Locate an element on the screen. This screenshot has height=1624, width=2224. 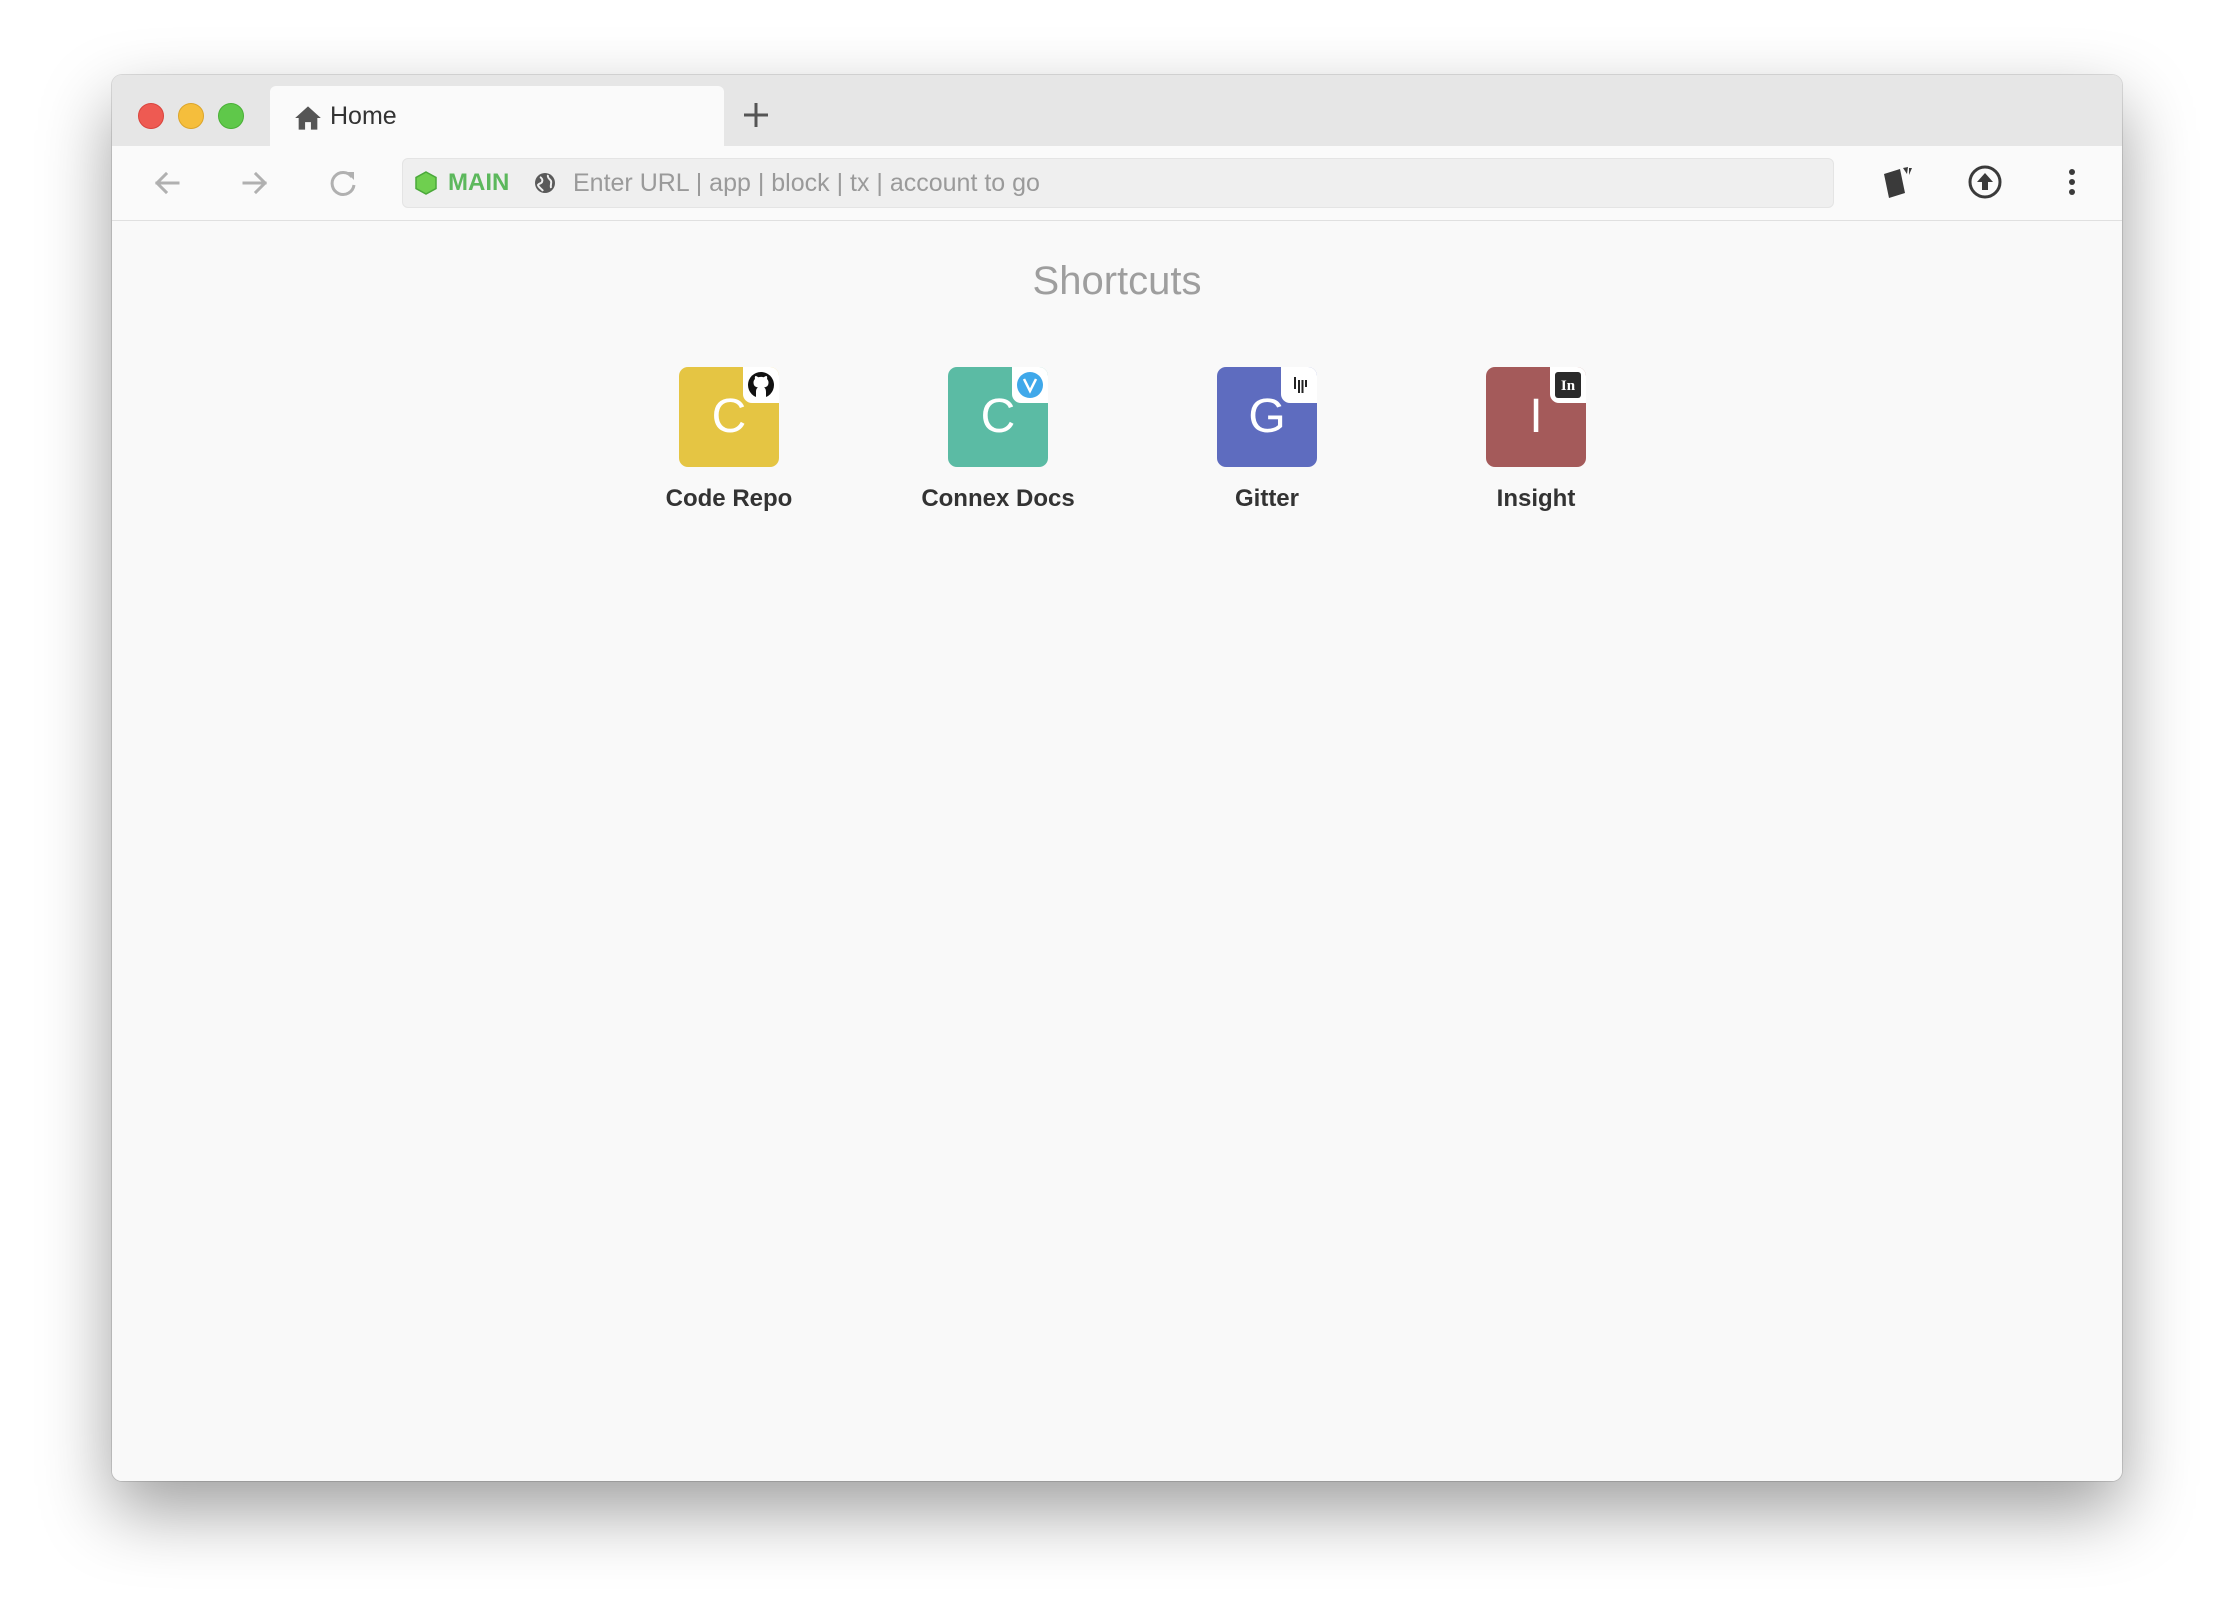
shortcut-code-repo: C Code Repo is located at coordinates (729, 447).